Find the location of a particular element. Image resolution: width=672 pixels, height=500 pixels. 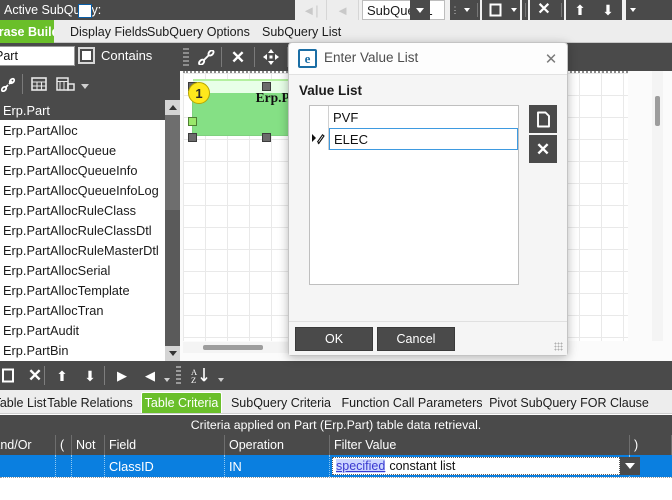

list-item-10: Erp.PartAllocTran is located at coordinates (82, 310).